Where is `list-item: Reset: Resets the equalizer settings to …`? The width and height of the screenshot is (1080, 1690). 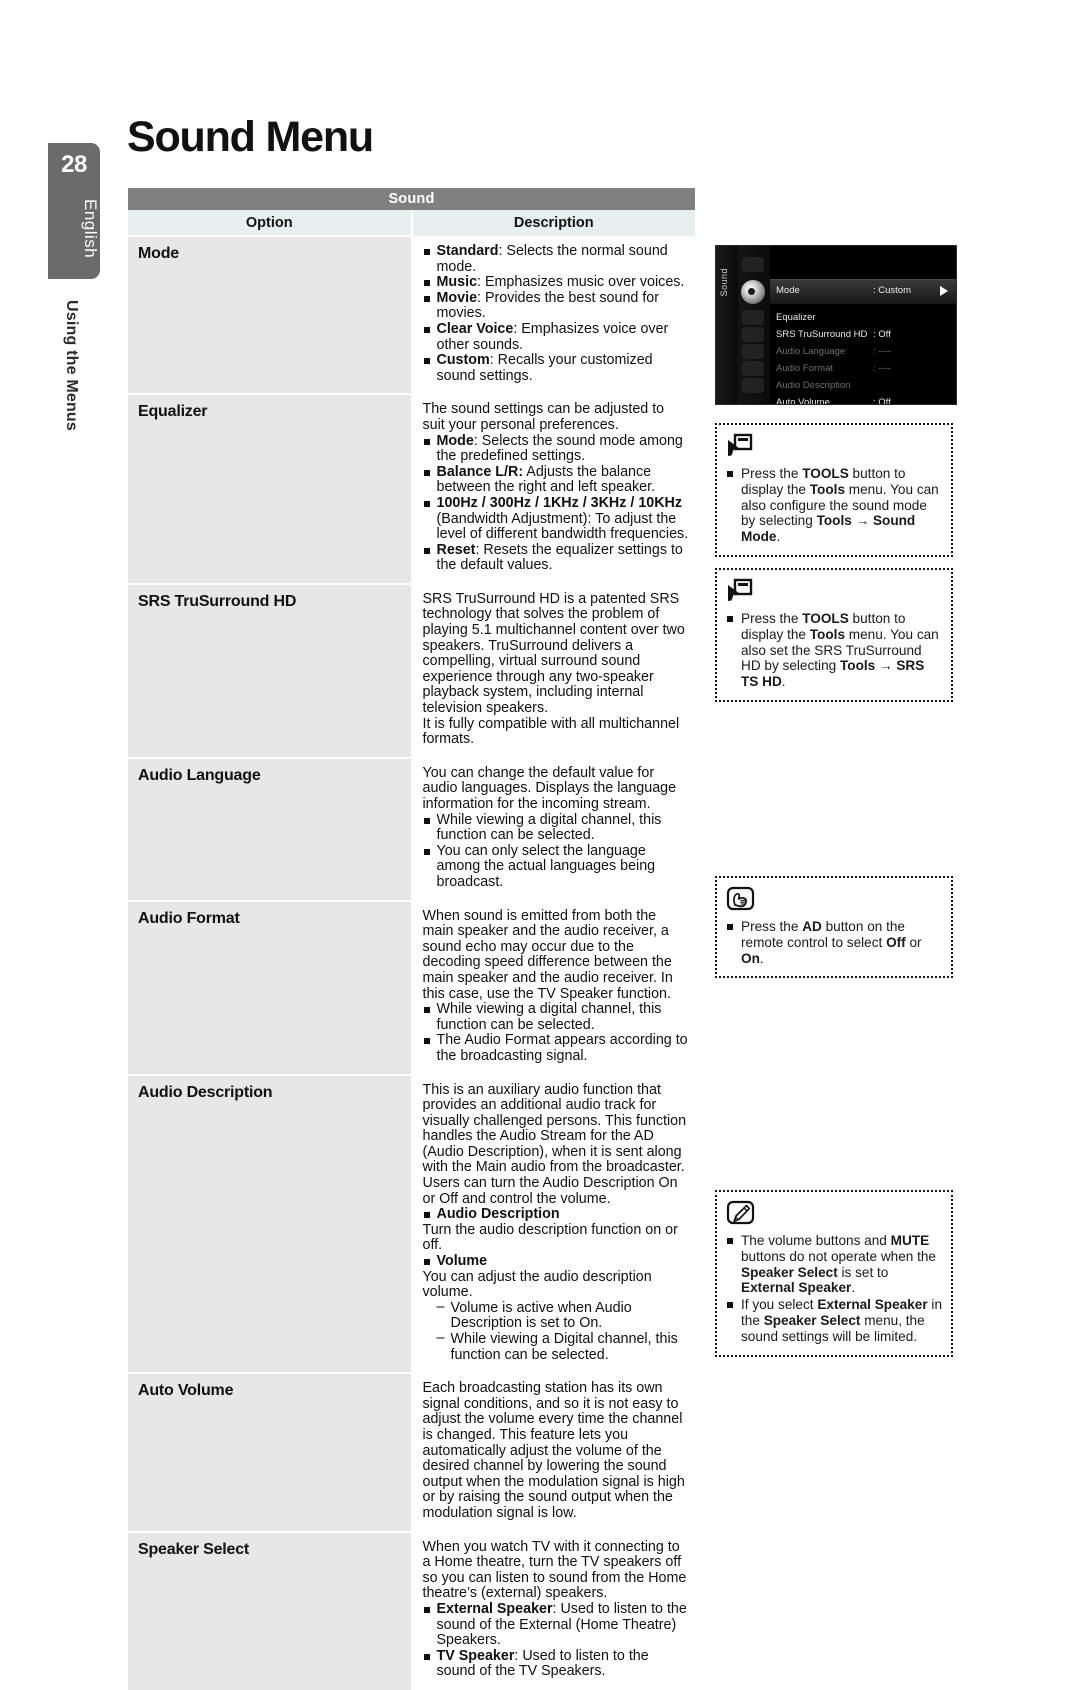
list-item: Reset: Resets the equalizer settings to … is located at coordinates (556, 557).